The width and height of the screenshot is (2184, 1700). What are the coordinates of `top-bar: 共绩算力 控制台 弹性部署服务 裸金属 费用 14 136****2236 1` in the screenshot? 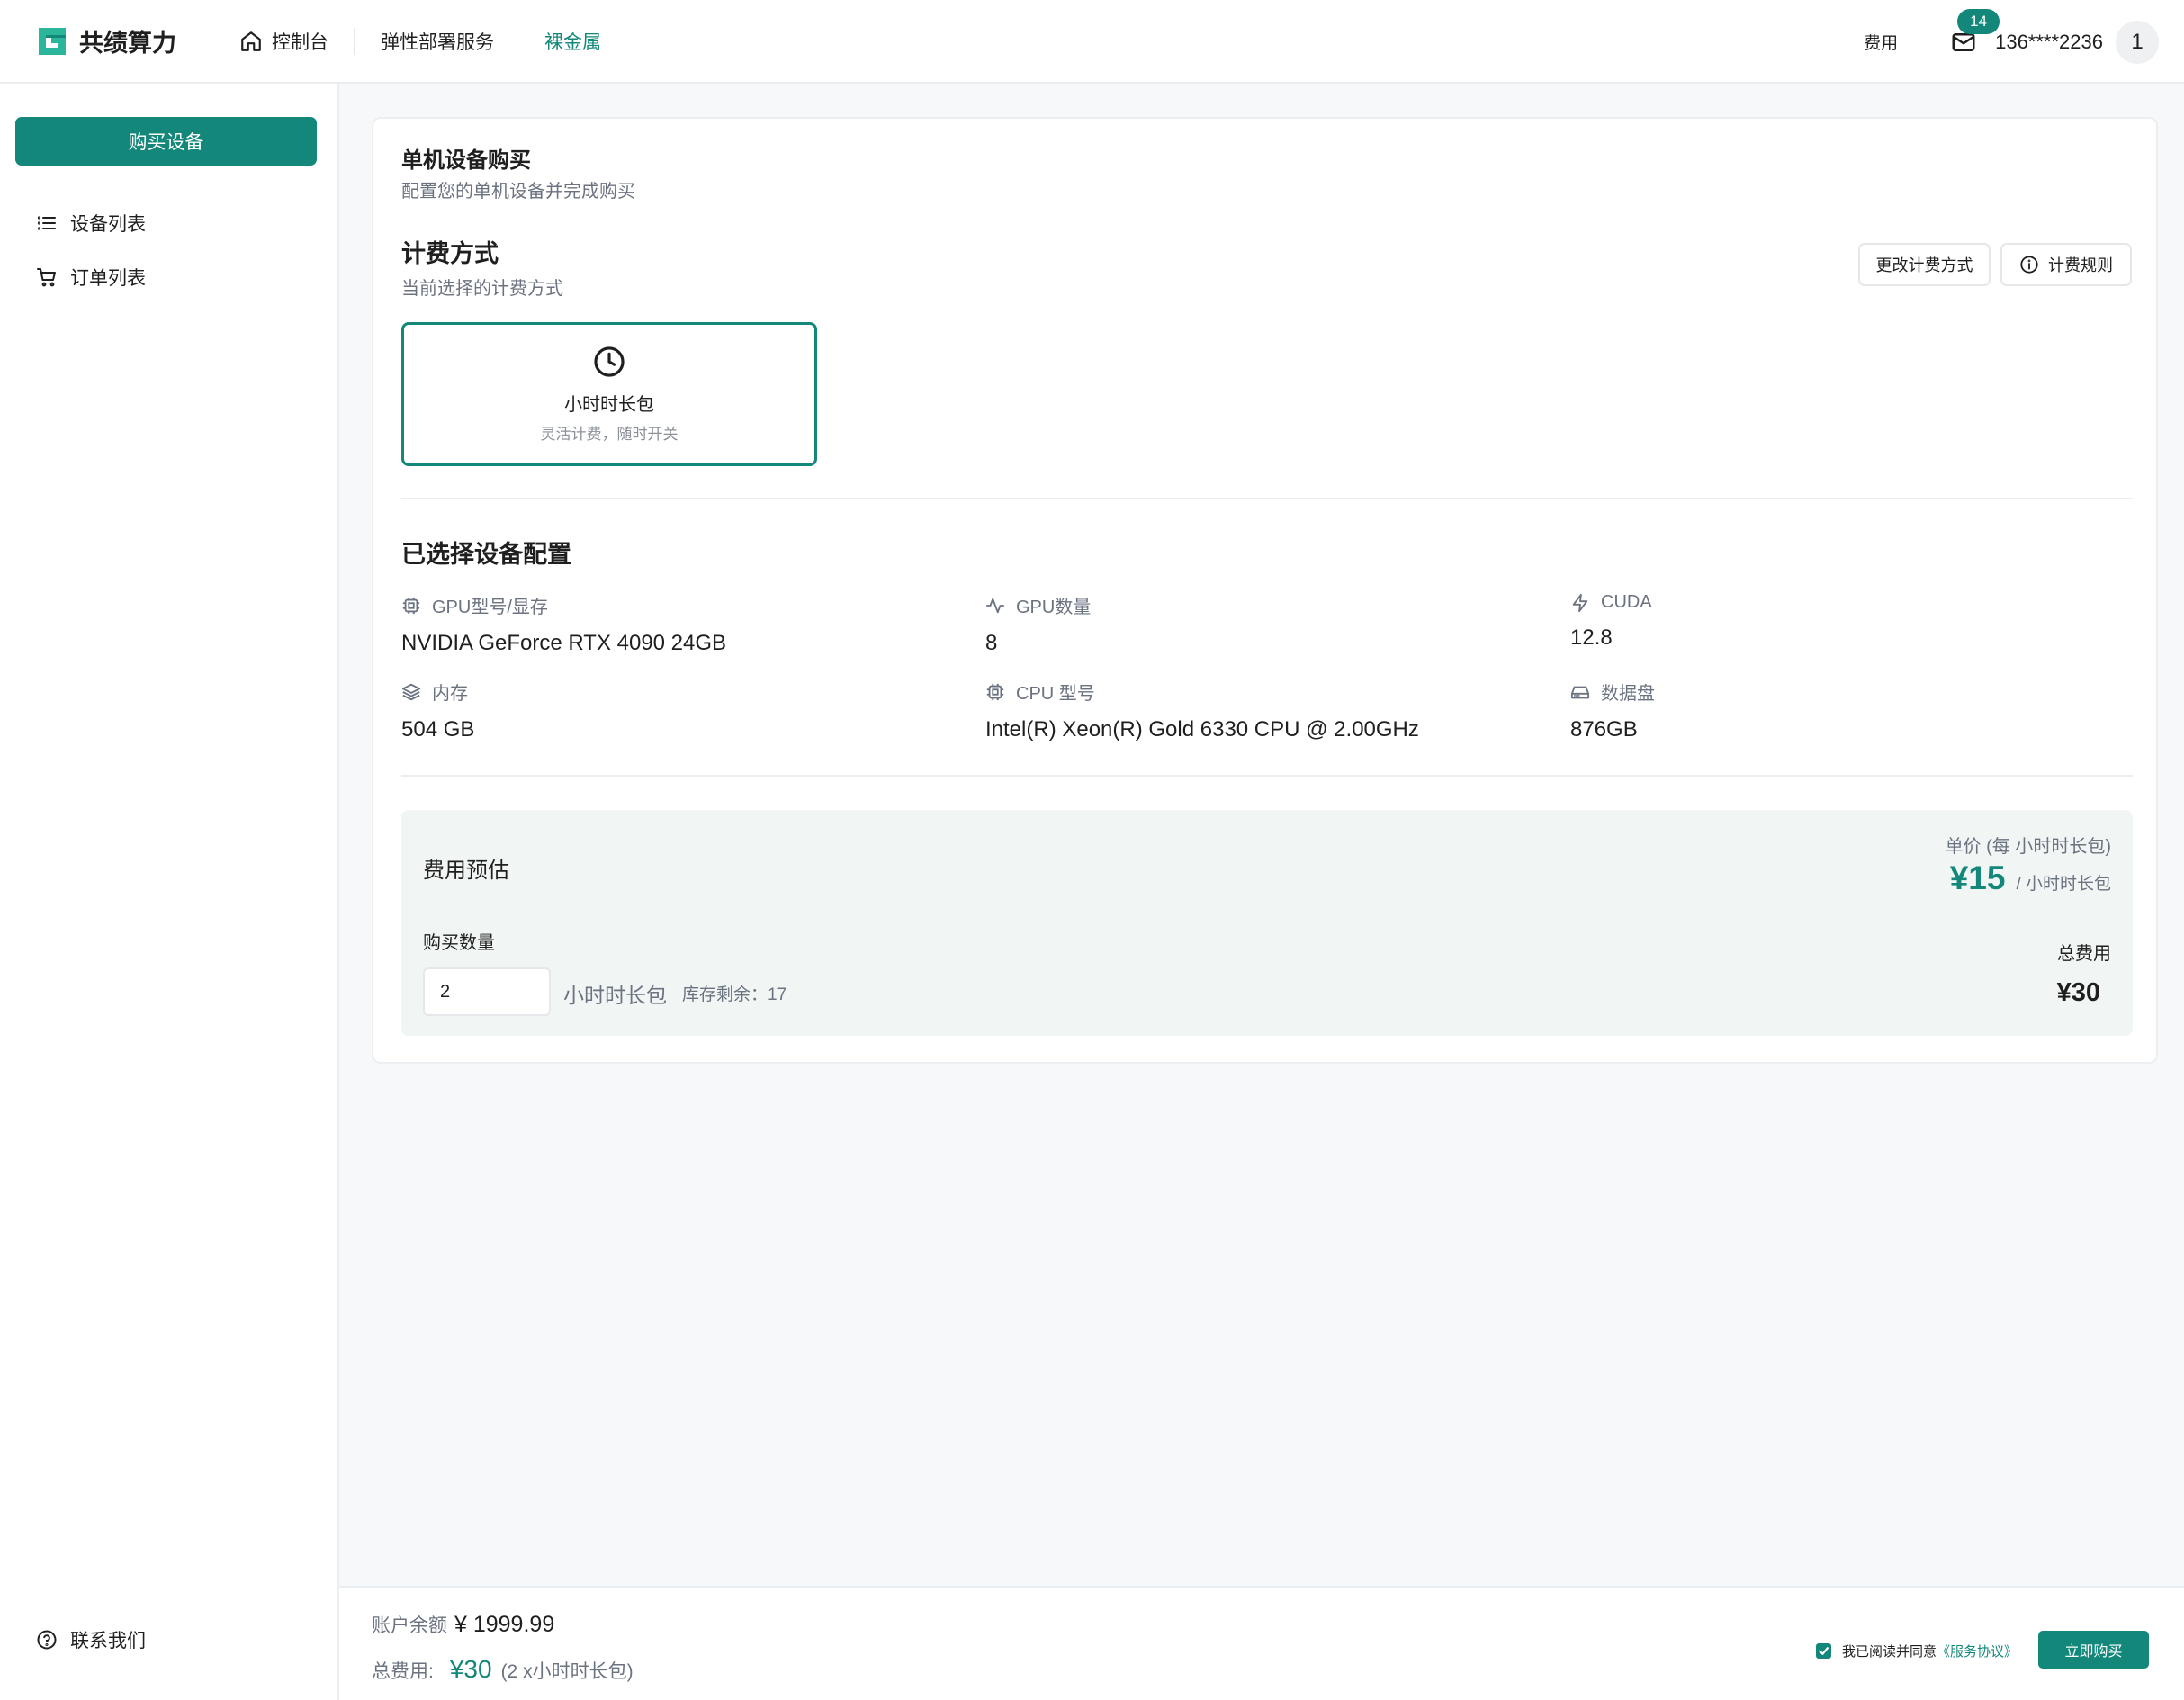 It's located at (1092, 42).